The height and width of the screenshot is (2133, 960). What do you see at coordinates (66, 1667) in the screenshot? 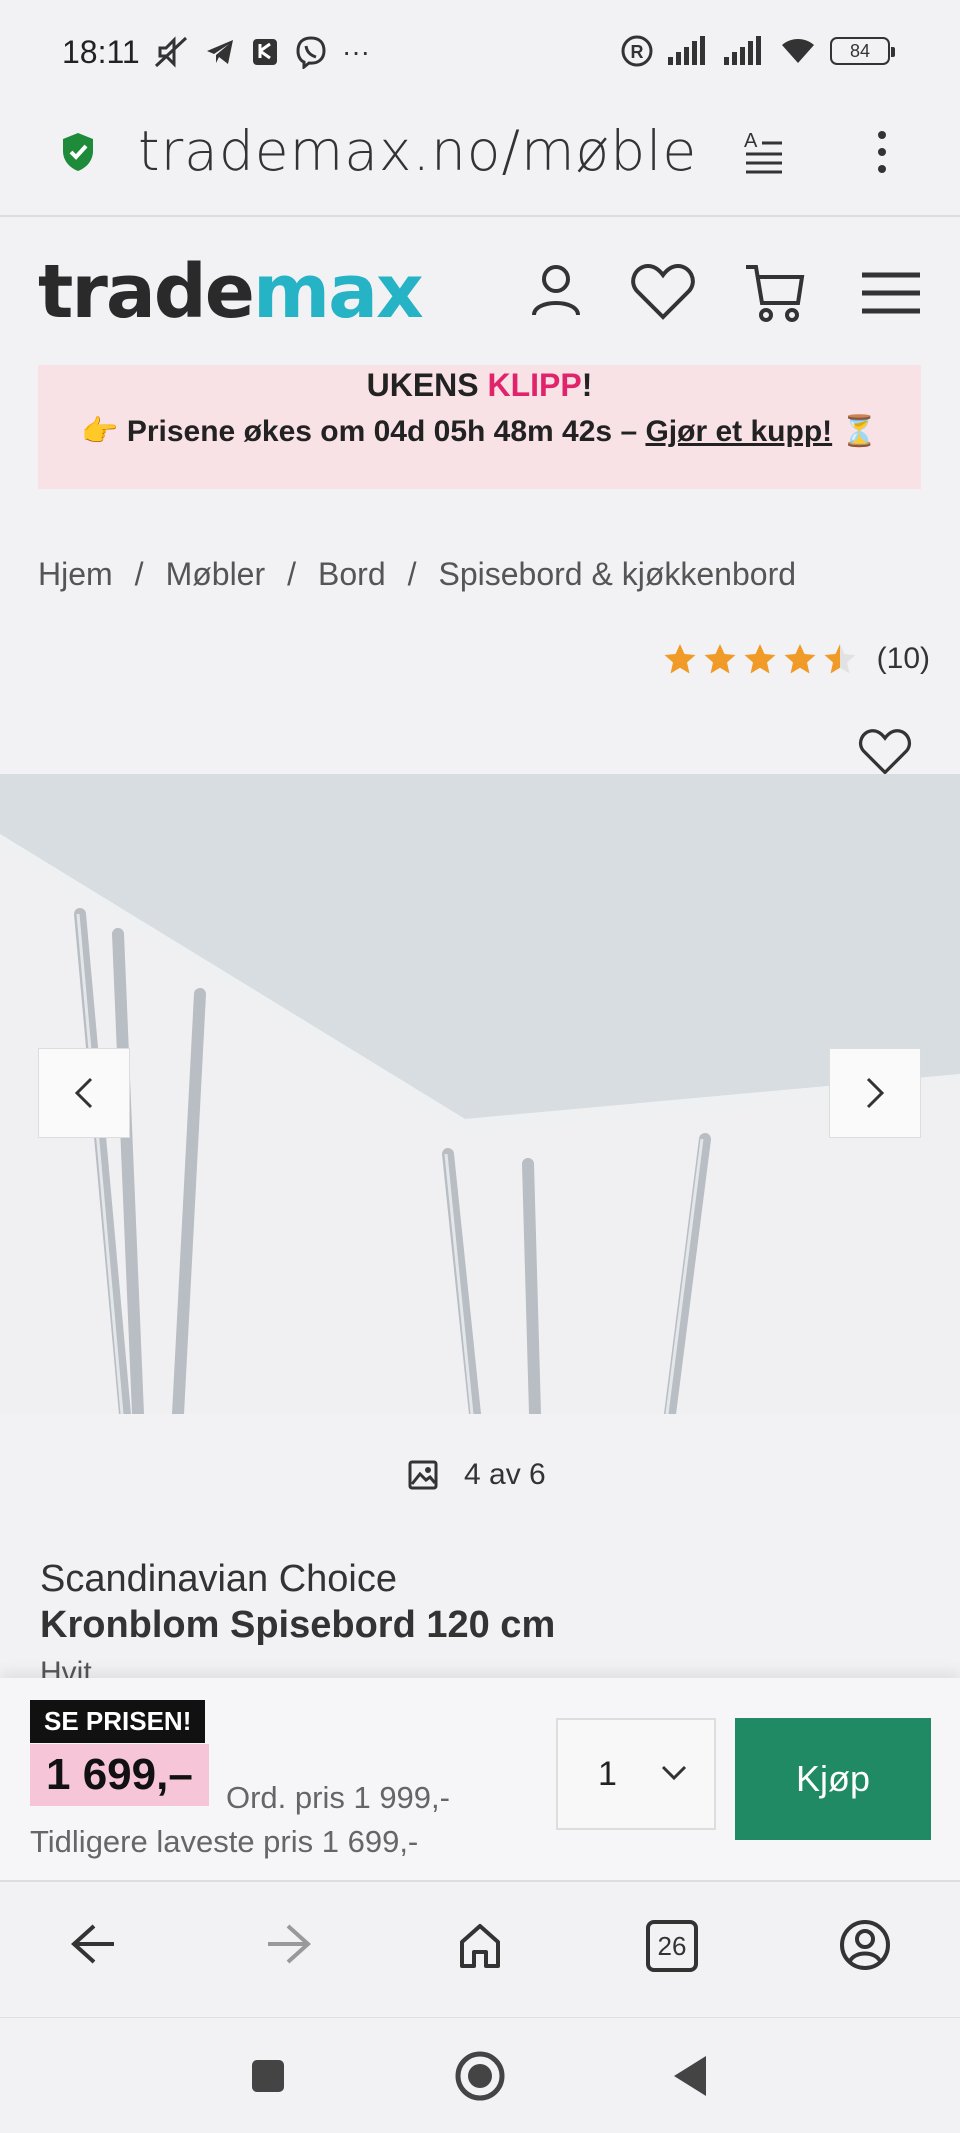
I see `product-color: Hvit` at bounding box center [66, 1667].